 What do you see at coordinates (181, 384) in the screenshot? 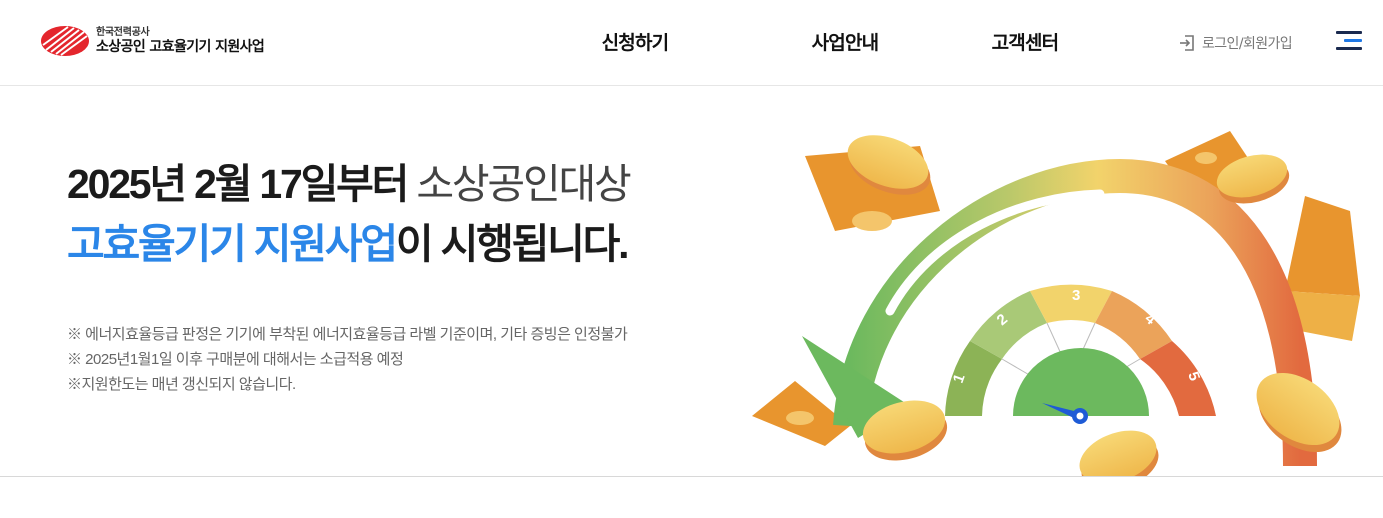
I see `note-item: ※지원한도는 매년 갱신되지 않습니다.` at bounding box center [181, 384].